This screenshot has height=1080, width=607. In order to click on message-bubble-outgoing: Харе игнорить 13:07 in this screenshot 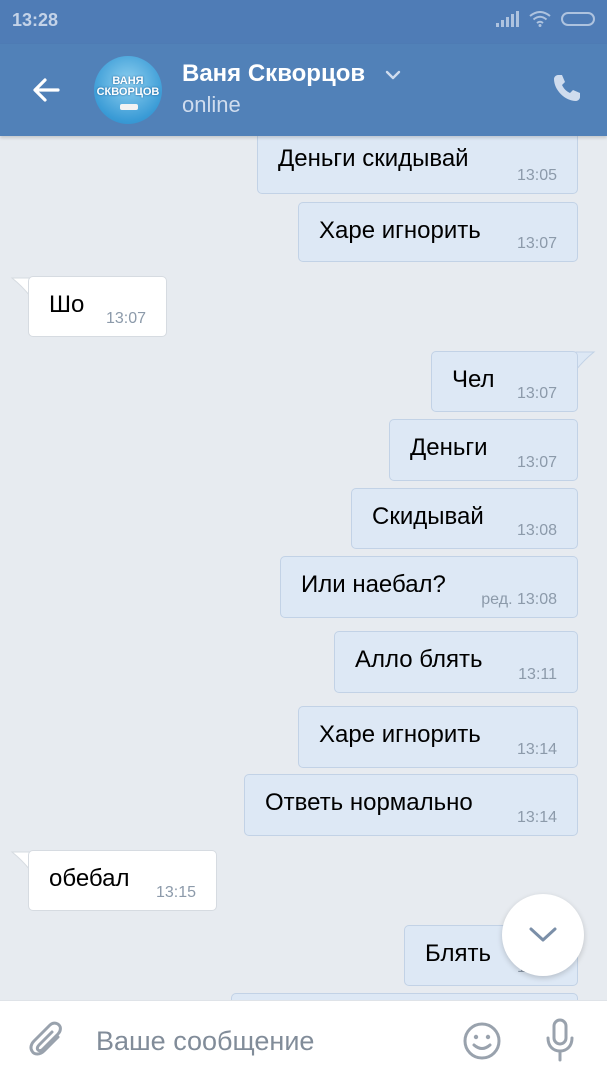, I will do `click(438, 232)`.